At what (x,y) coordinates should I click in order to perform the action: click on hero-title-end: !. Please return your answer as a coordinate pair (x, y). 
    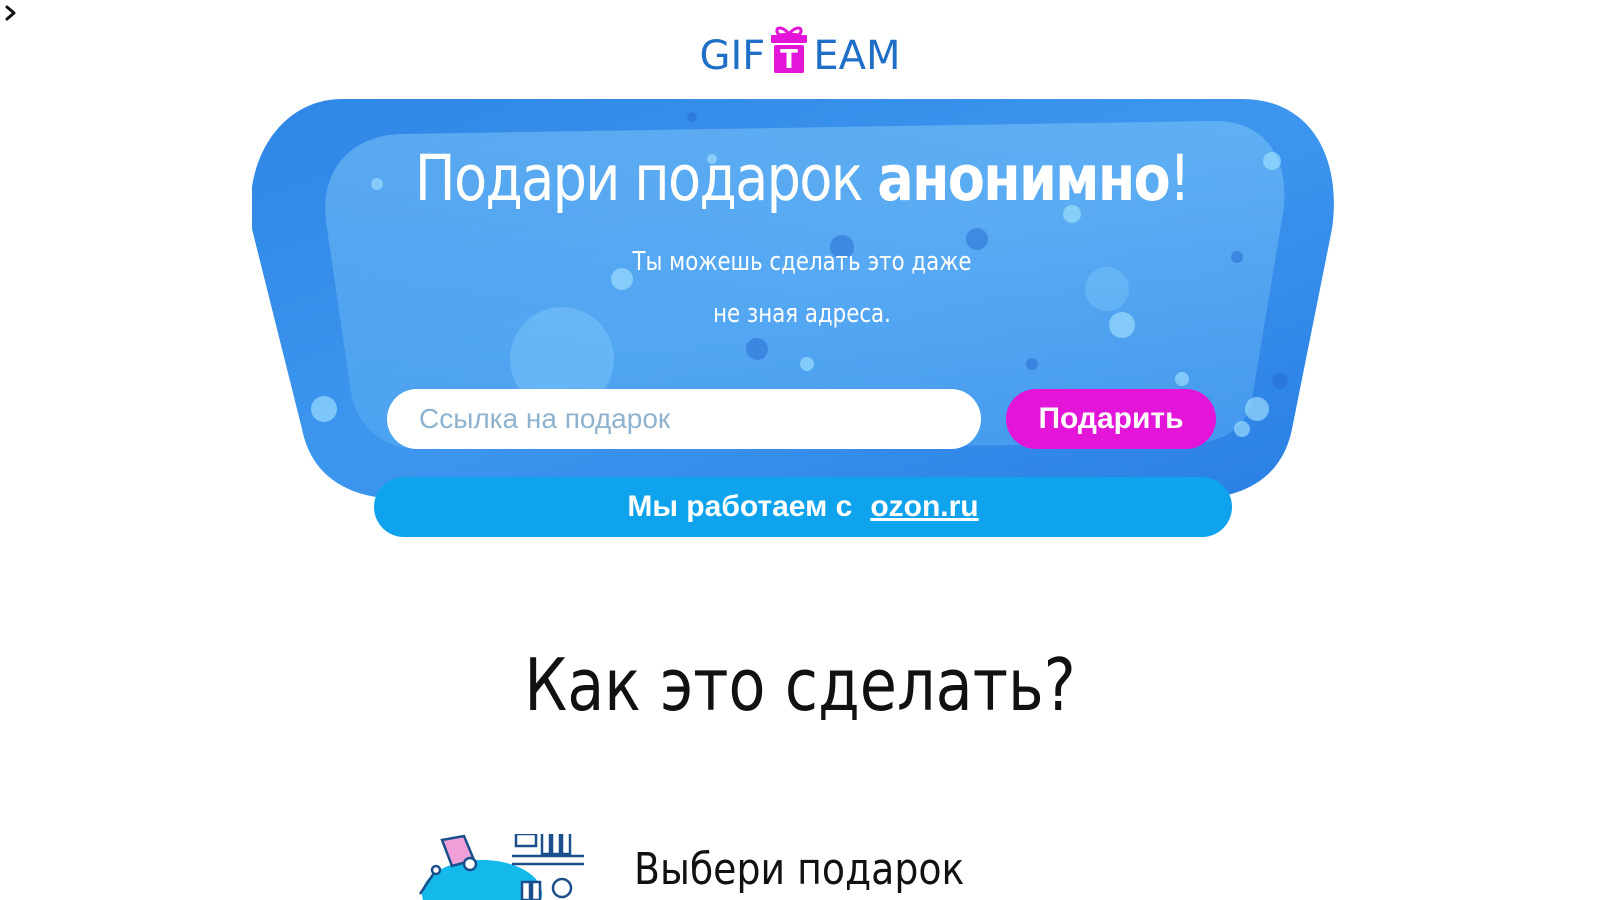
    Looking at the image, I should click on (1180, 178).